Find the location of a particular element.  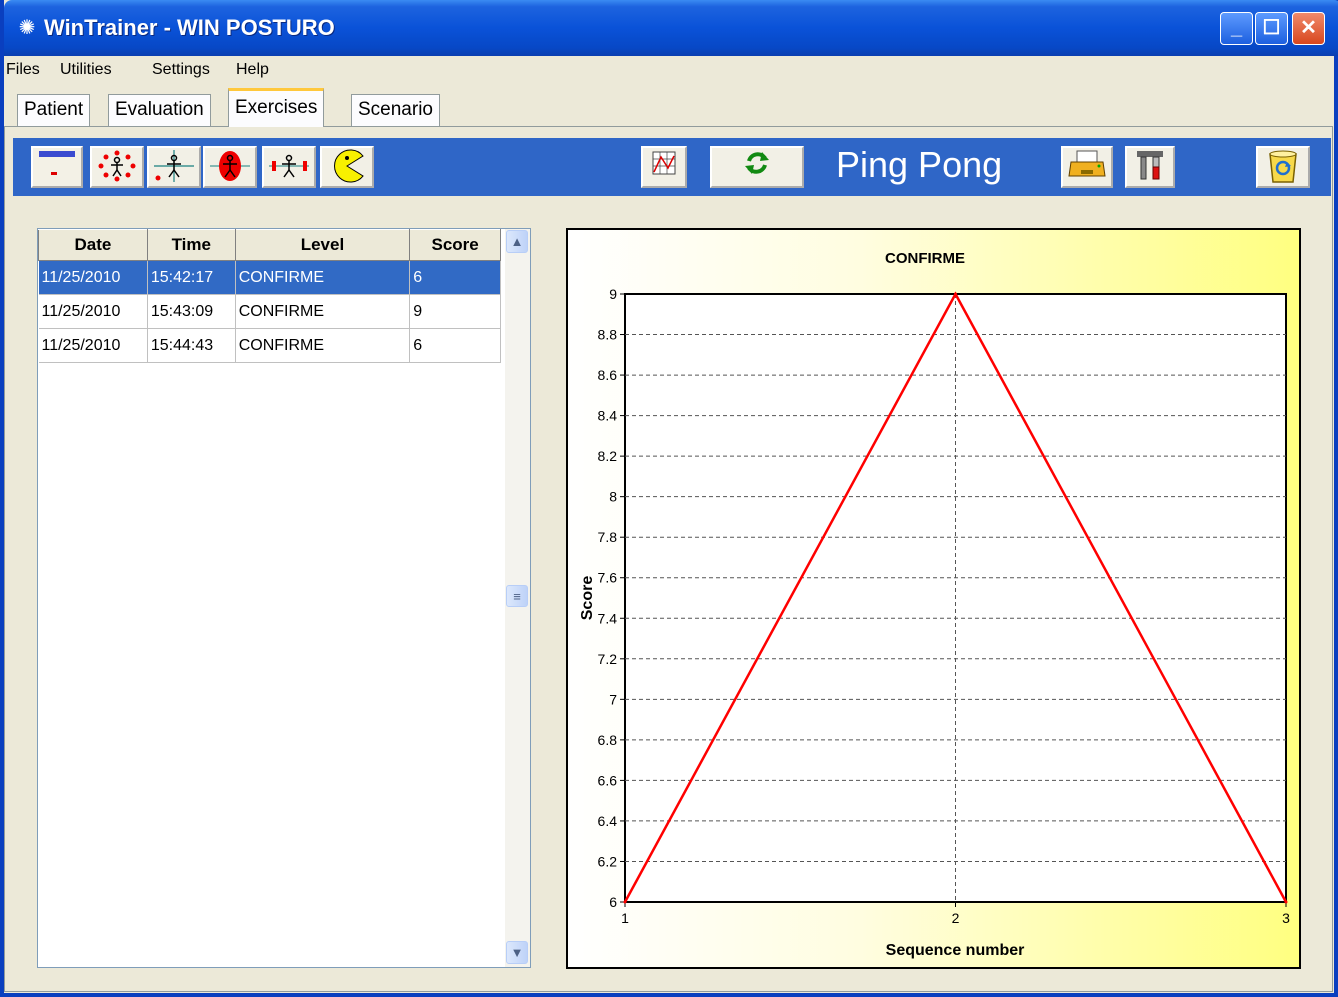

column-header-time: Time is located at coordinates (191, 245).